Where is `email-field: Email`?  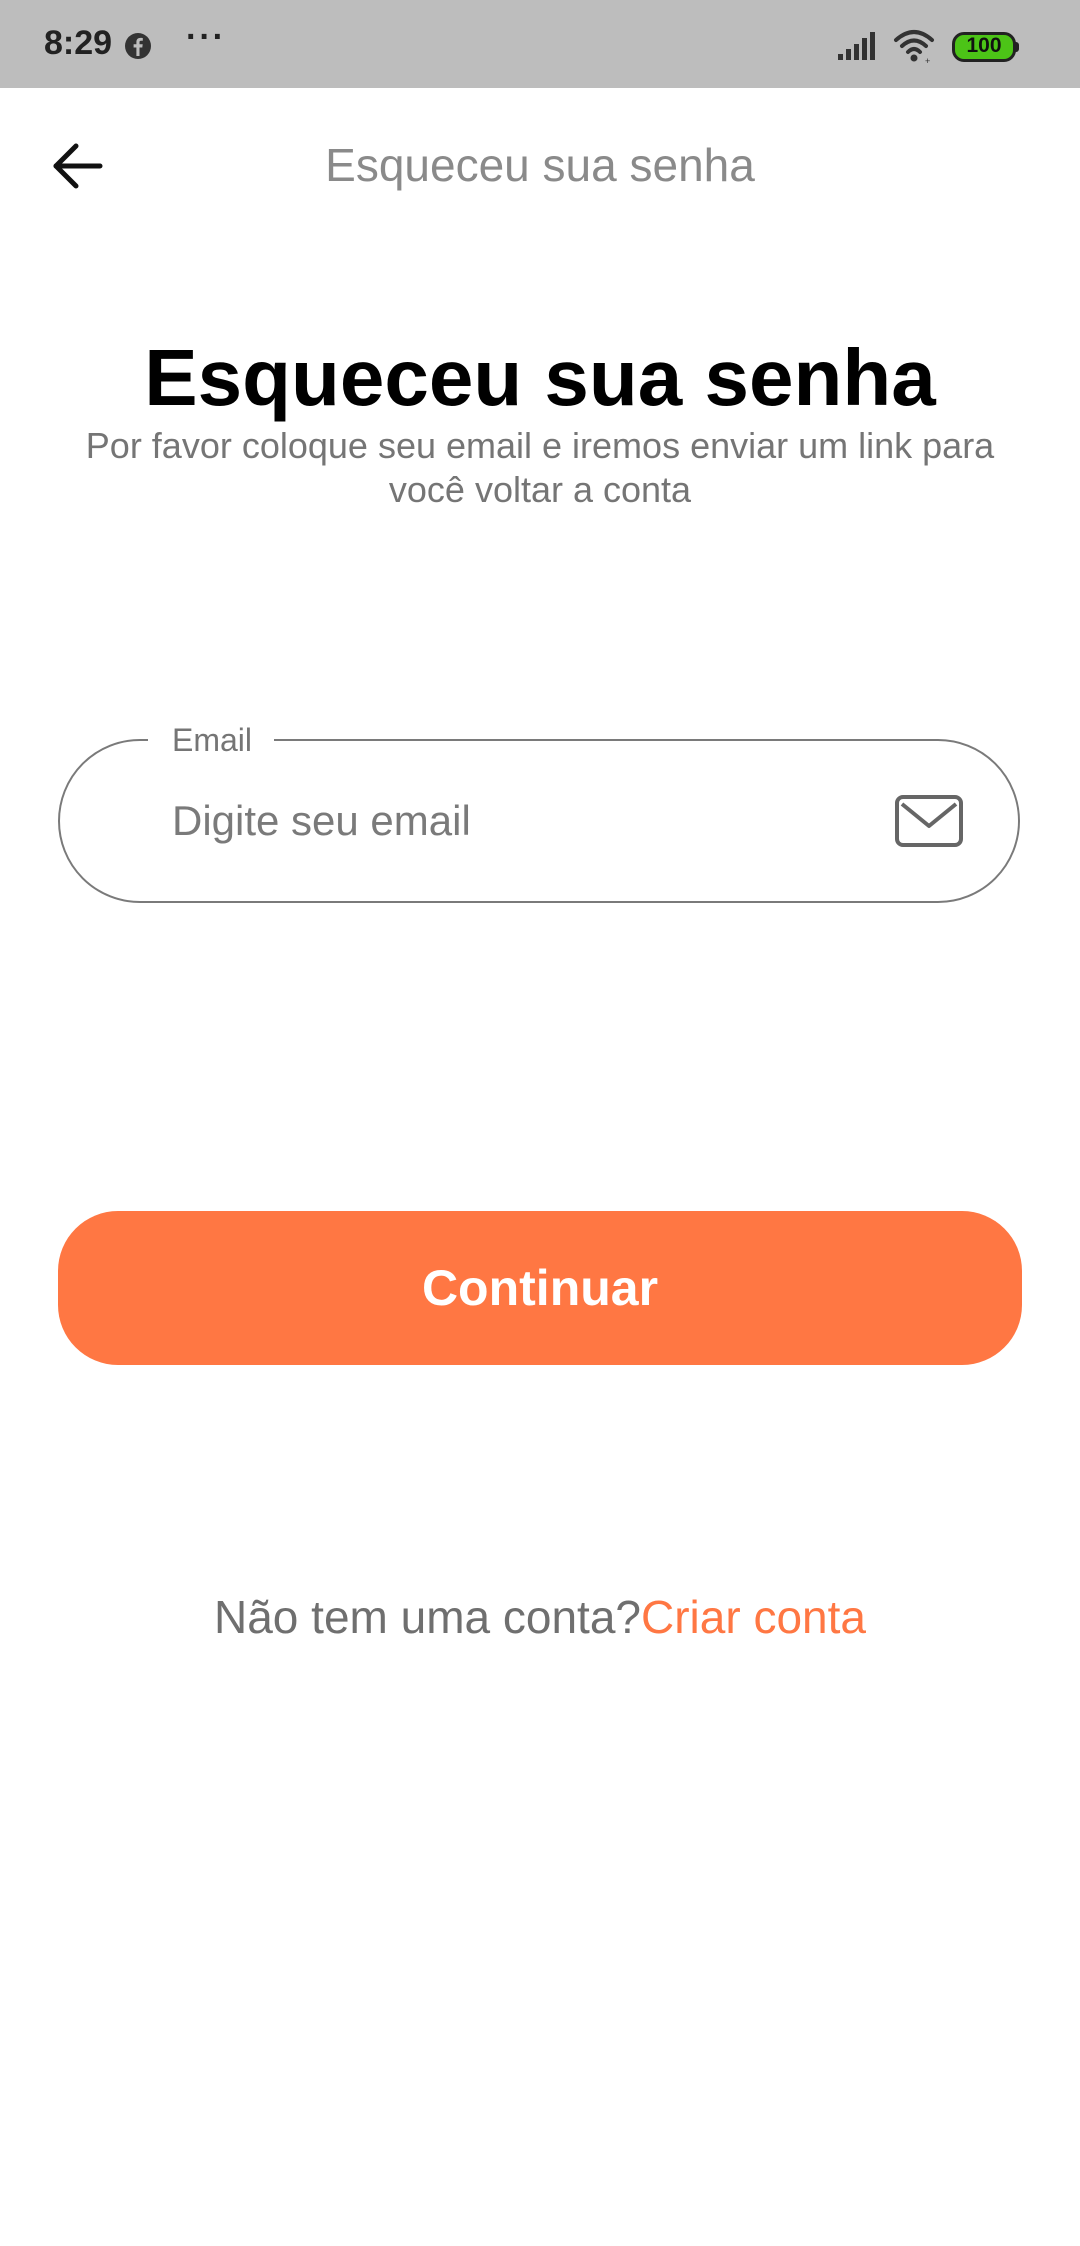 email-field: Email is located at coordinates (539, 812).